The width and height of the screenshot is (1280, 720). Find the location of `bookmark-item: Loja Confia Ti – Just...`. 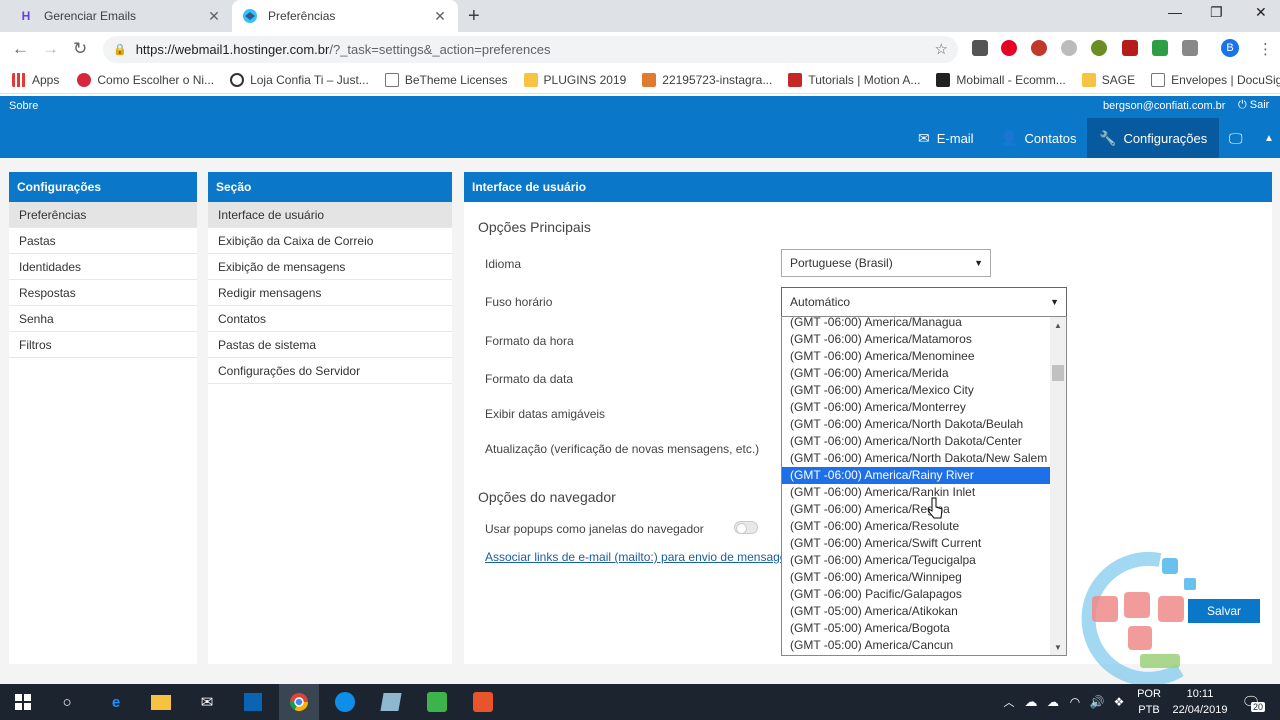

bookmark-item: Loja Confia Ti – Just... is located at coordinates (299, 79).